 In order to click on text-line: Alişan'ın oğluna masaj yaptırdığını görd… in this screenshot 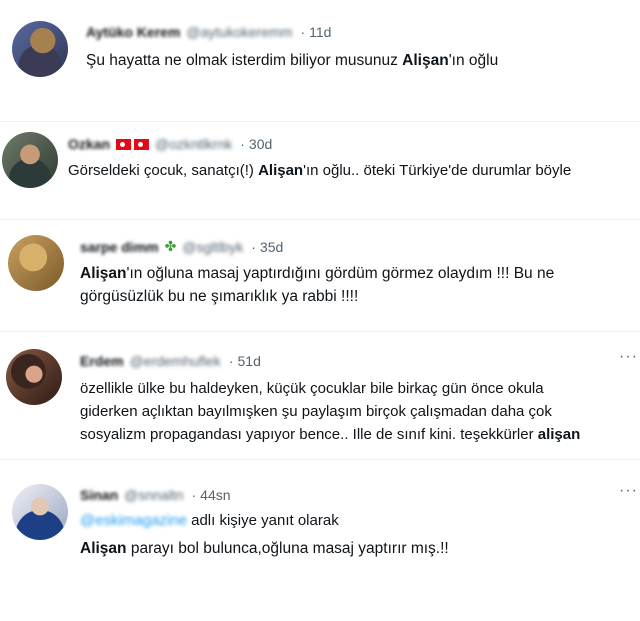, I will do `click(360, 273)`.